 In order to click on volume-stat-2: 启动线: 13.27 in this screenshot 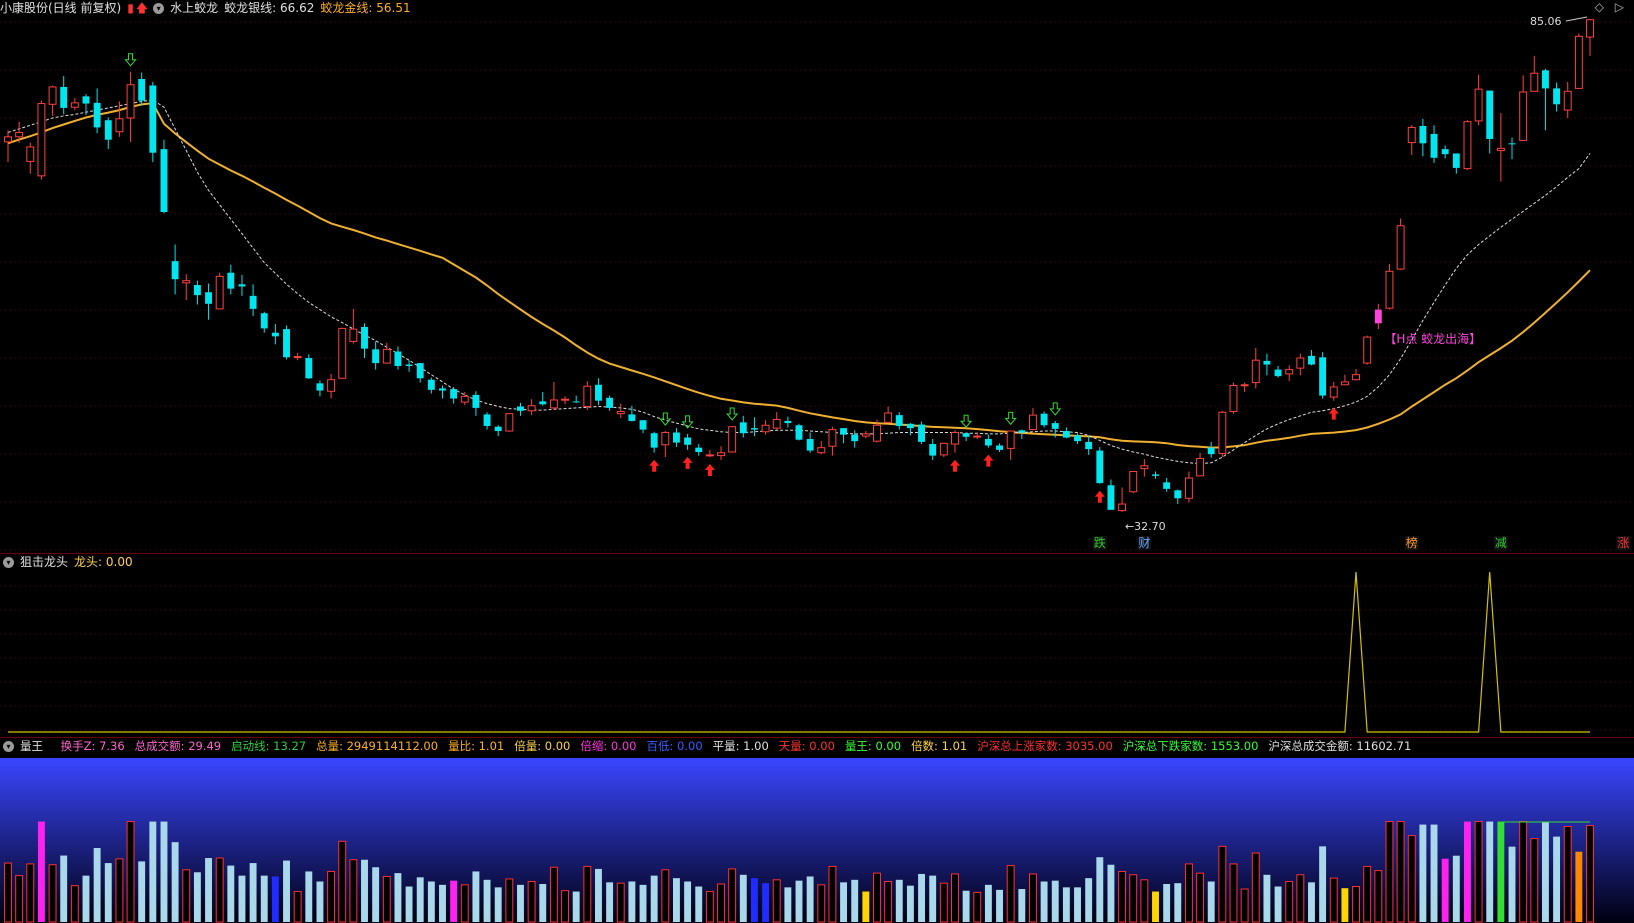, I will do `click(269, 746)`.